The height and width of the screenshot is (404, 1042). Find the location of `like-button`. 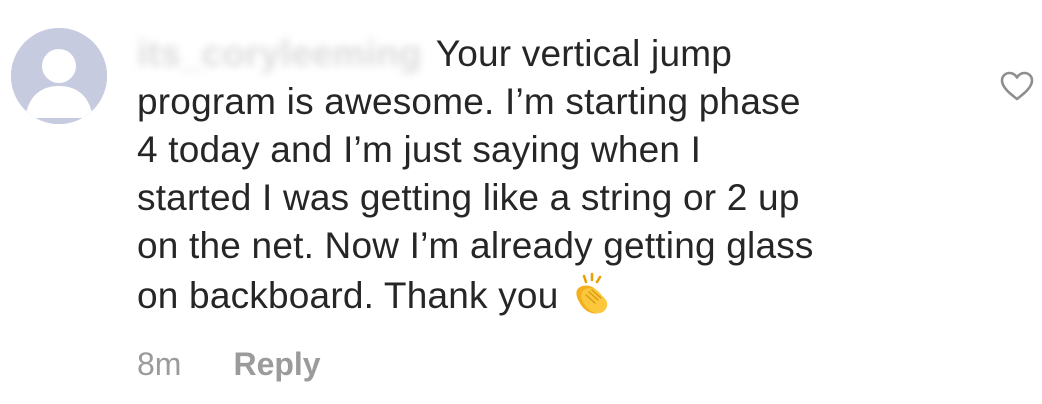

like-button is located at coordinates (1017, 86).